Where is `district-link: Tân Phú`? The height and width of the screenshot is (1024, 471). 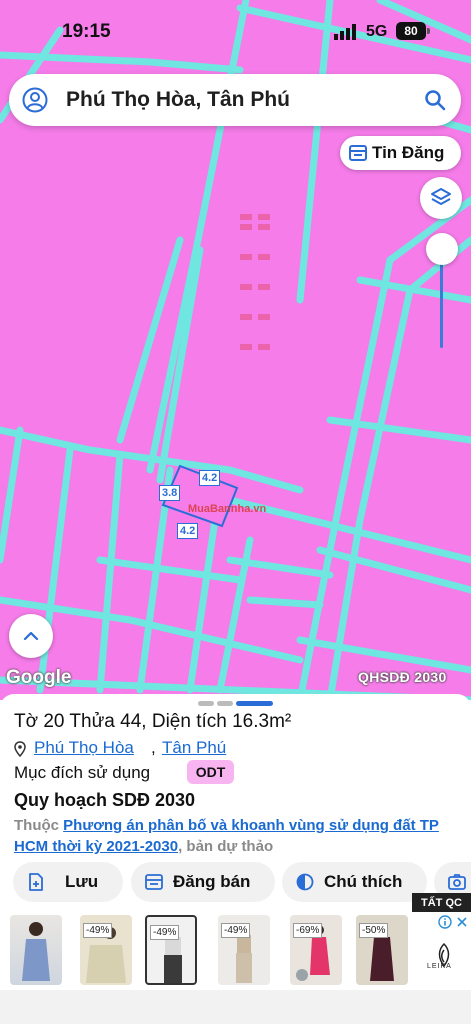
district-link: Tân Phú is located at coordinates (194, 748).